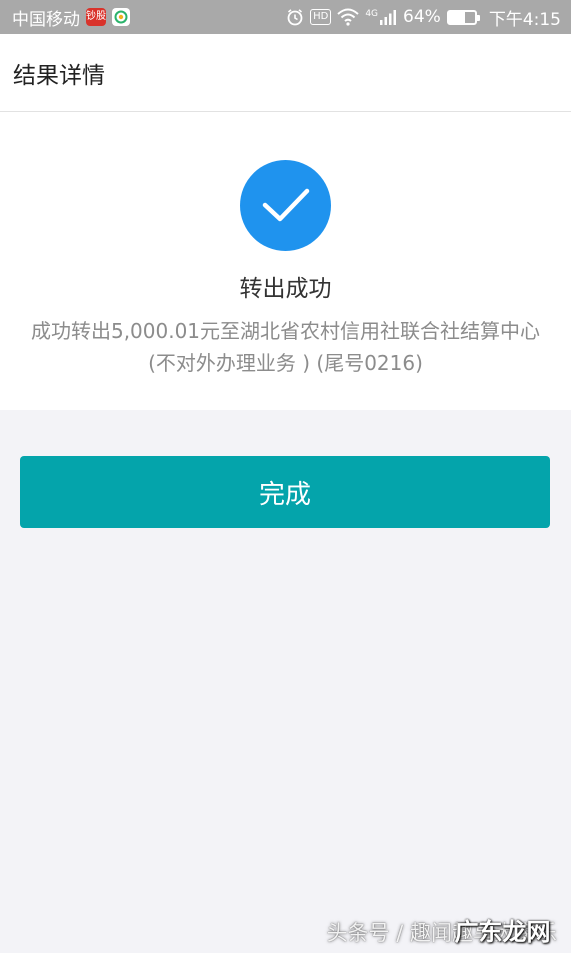 This screenshot has height=953, width=571. I want to click on stock-app-icon: 钞股, so click(96, 17).